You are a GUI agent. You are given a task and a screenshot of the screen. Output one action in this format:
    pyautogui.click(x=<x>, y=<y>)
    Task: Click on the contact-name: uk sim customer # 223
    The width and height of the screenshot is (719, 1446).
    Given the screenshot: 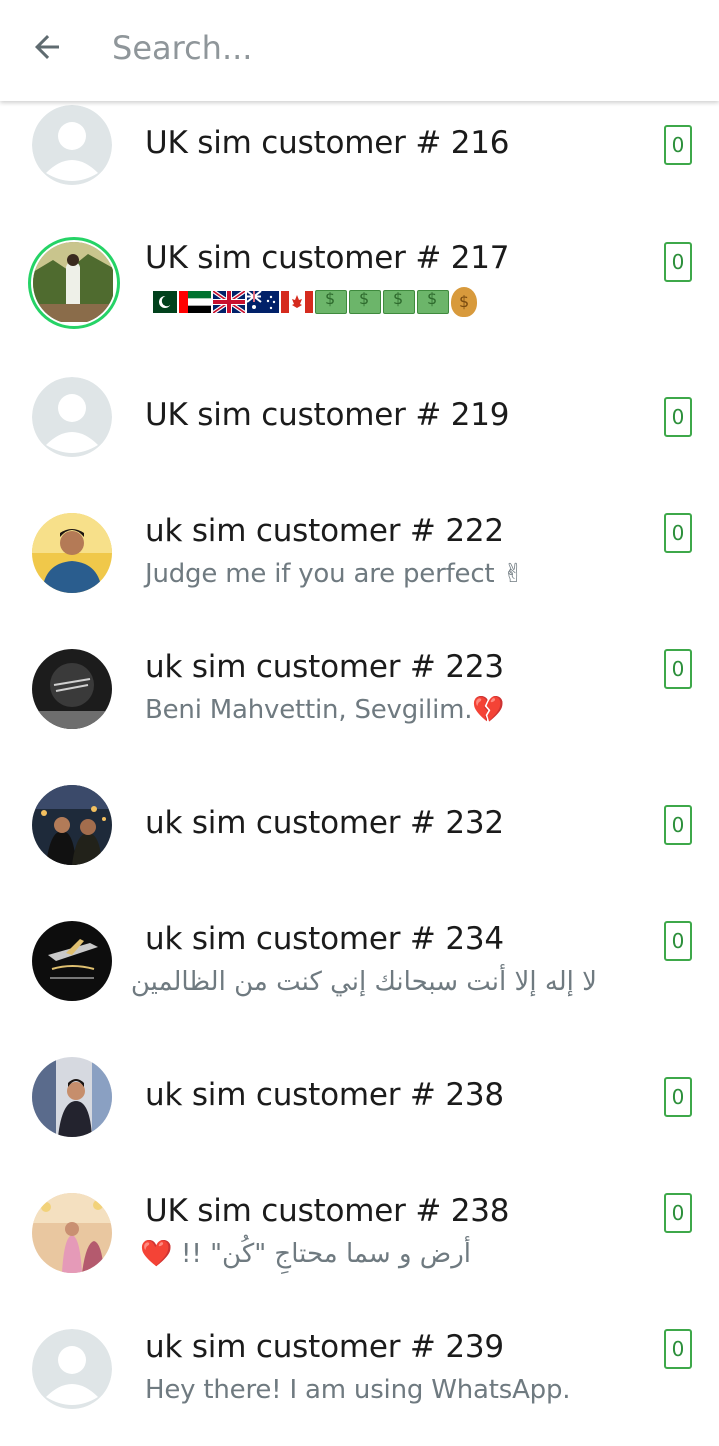 What is the action you would take?
    pyautogui.click(x=324, y=667)
    